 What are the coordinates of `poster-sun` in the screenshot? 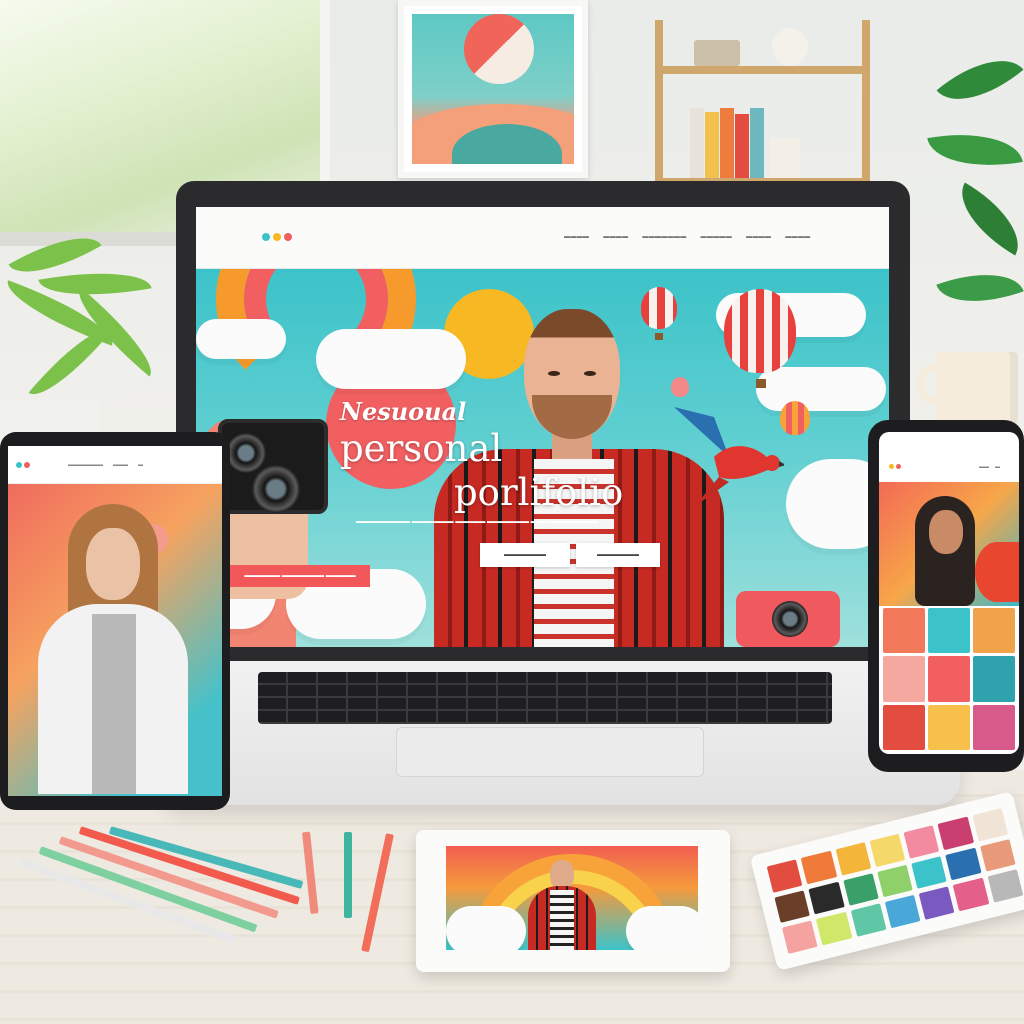 It's located at (499, 49).